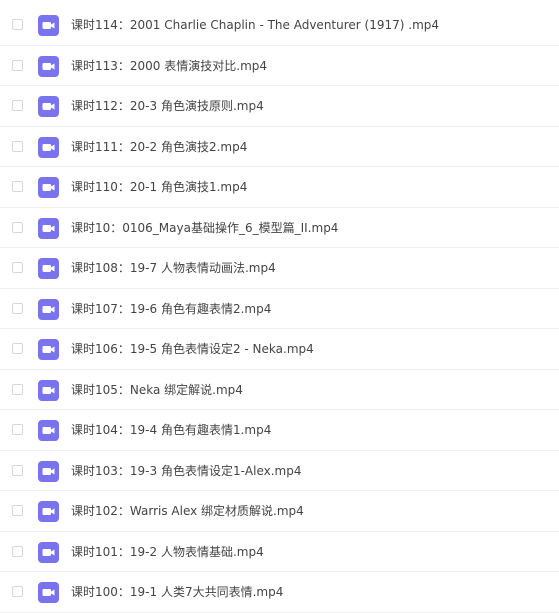  Describe the element at coordinates (279, 106) in the screenshot. I see `file-row: 课时112：20-3 角色演技原则.mp4` at that location.